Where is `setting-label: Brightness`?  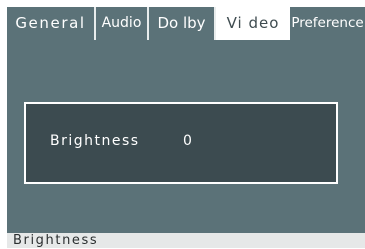 setting-label: Brightness is located at coordinates (95, 141).